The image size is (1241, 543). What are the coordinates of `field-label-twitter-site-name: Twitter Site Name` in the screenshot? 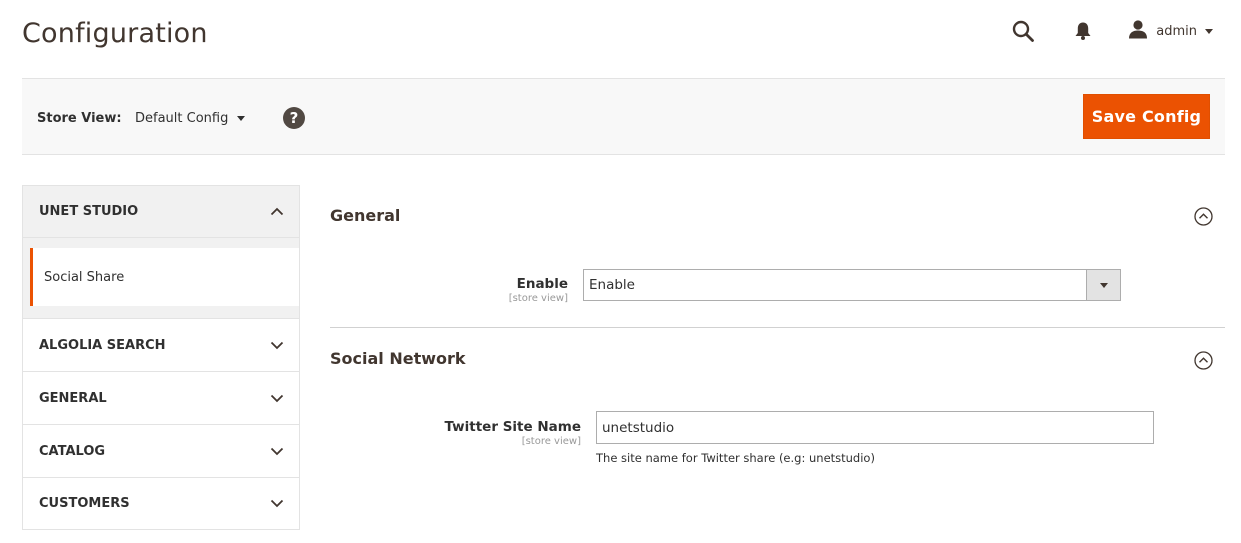 It's located at (512, 427).